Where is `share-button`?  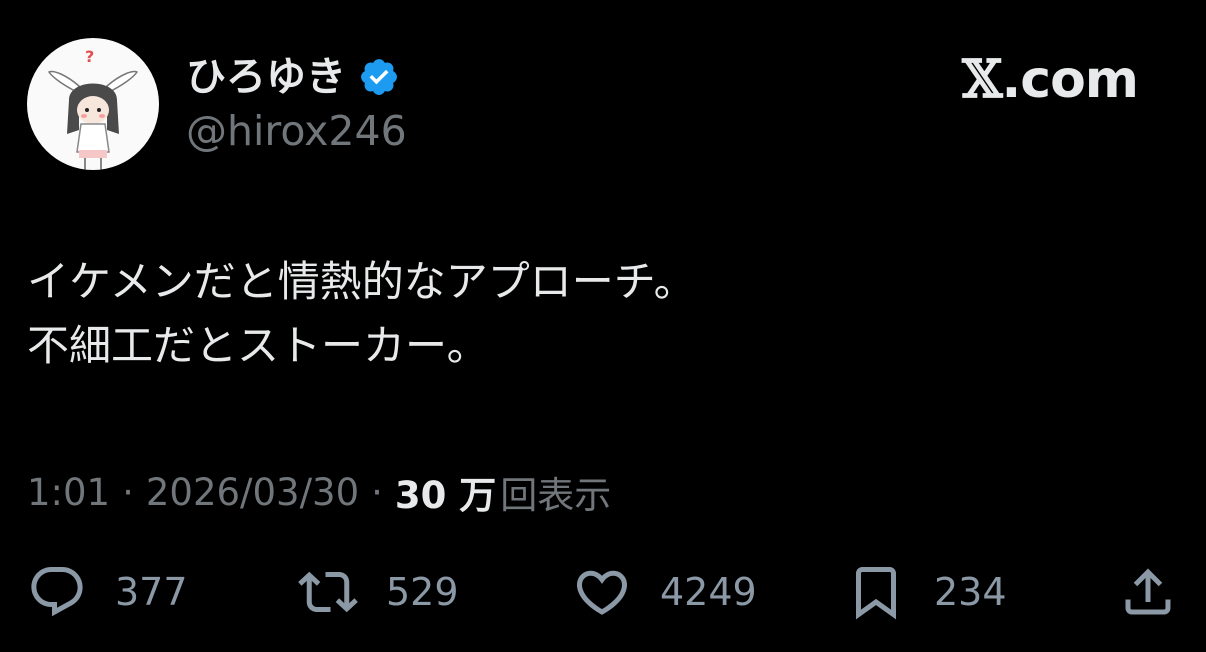
share-button is located at coordinates (1148, 592).